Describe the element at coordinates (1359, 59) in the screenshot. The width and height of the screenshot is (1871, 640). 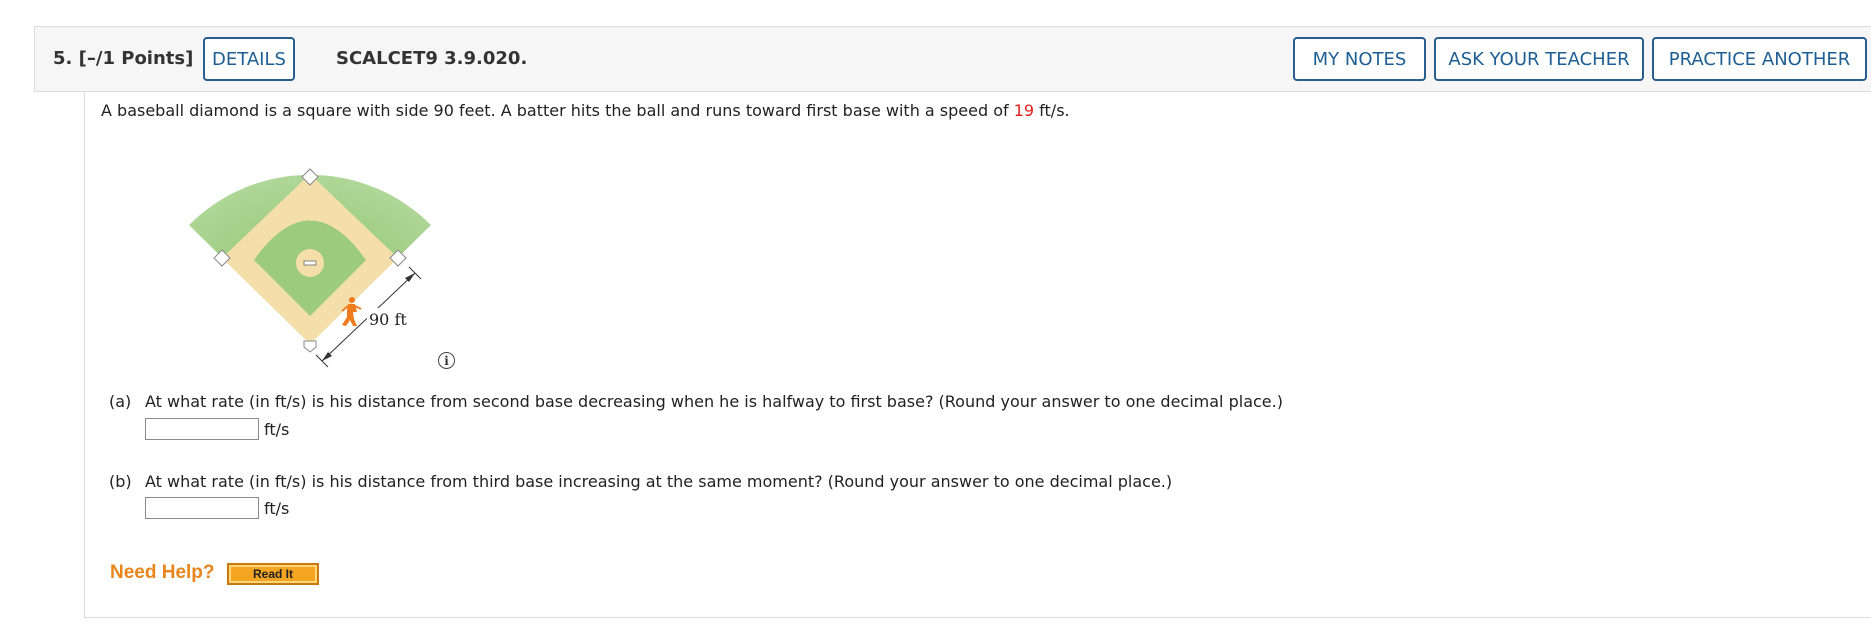
I see `my-notes-button: MY NOTES` at that location.